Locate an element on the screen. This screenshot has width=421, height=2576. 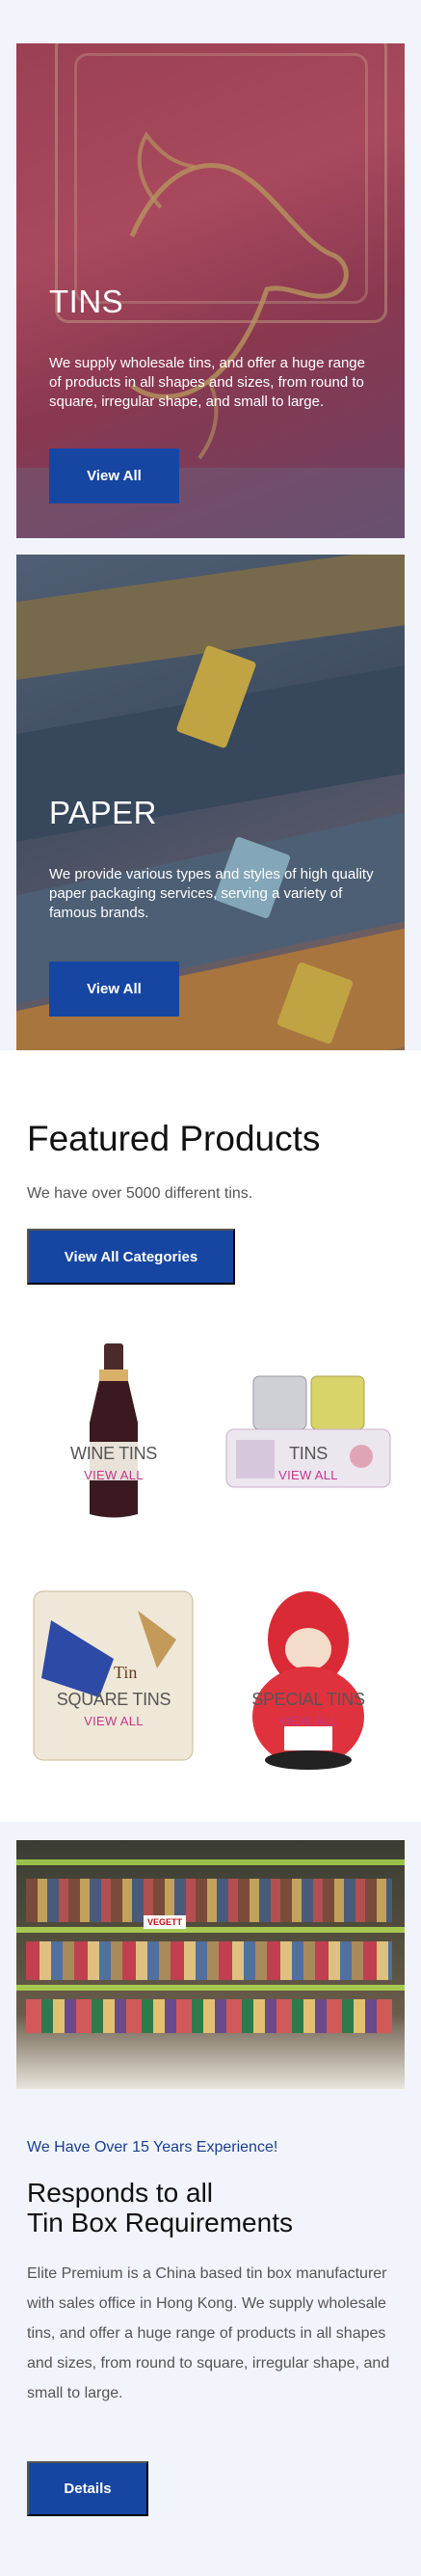
wine-bottle-image is located at coordinates (114, 1430).